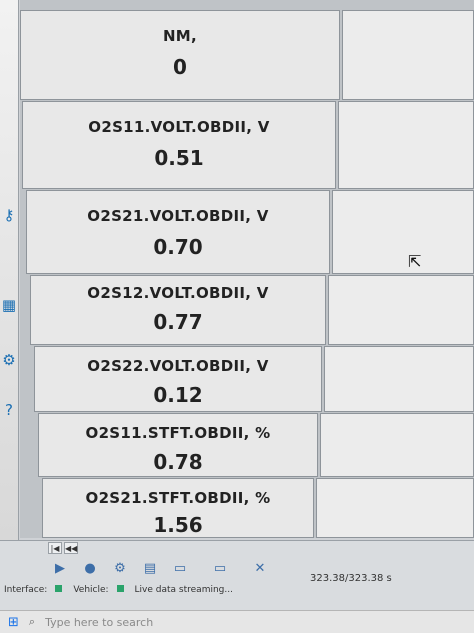 Image resolution: width=474 pixels, height=633 pixels. I want to click on data-row: O2S11.STFT.OBDII, % 0.78, so click(247, 445).